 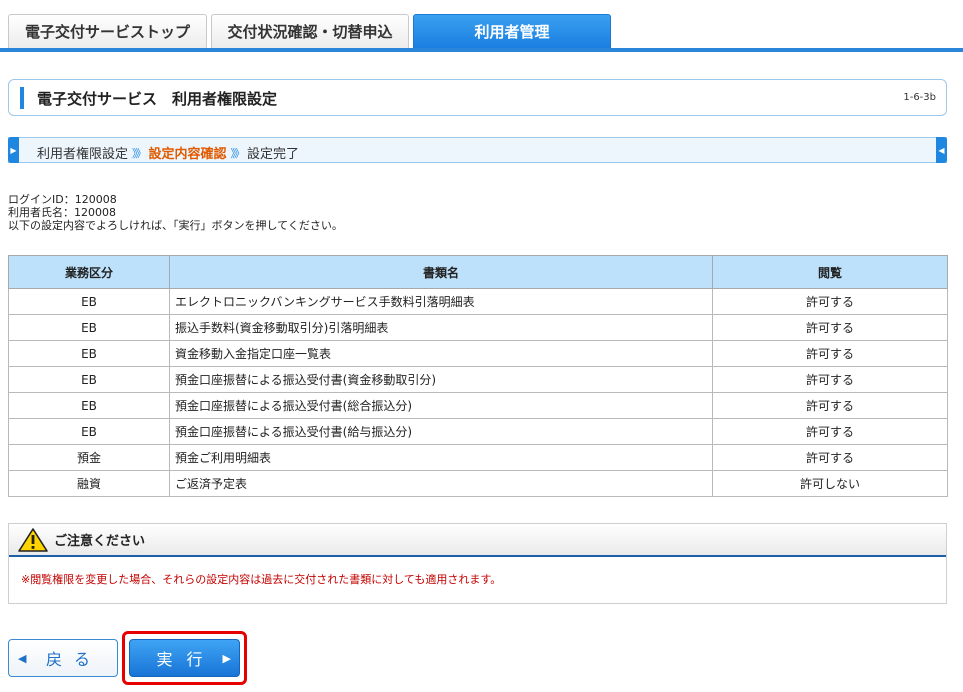 I want to click on execute-button: 実行 ▶, so click(x=184, y=658).